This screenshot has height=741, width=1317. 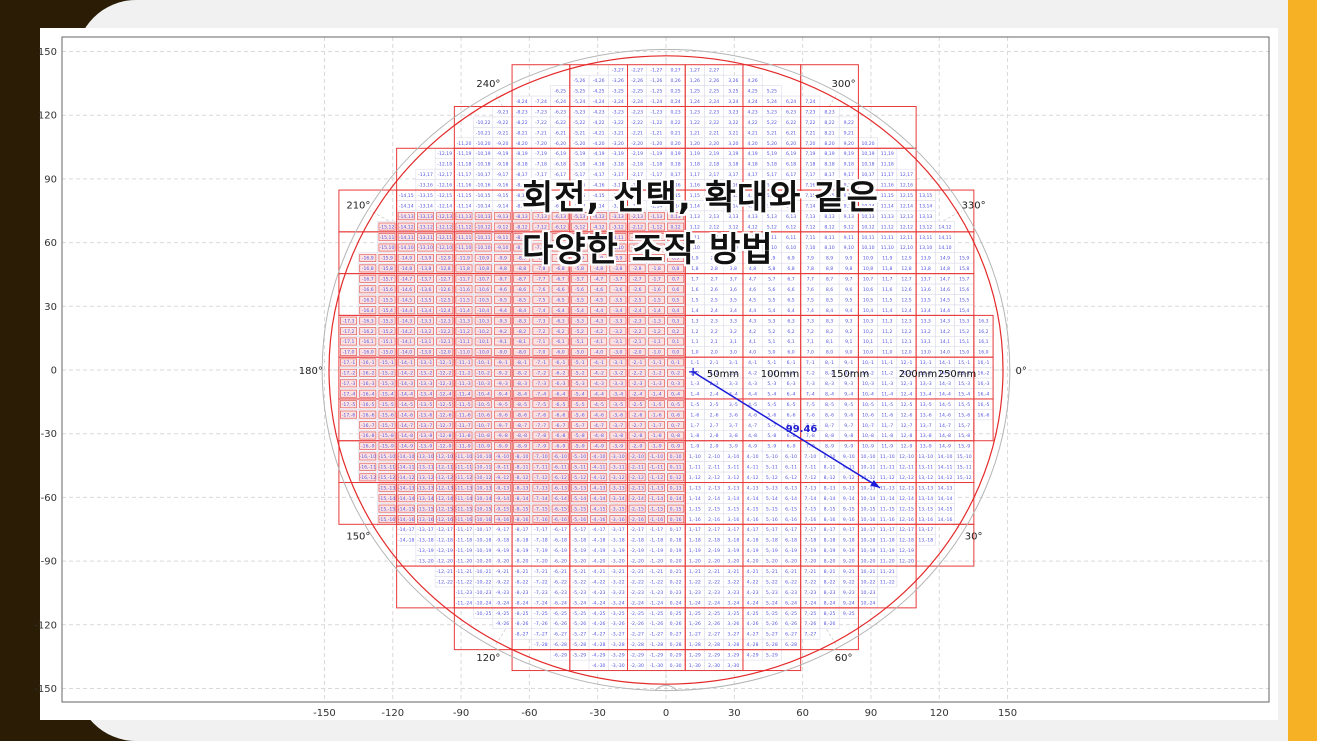 I want to click on die-cell: 0,-8, so click(x=675, y=435).